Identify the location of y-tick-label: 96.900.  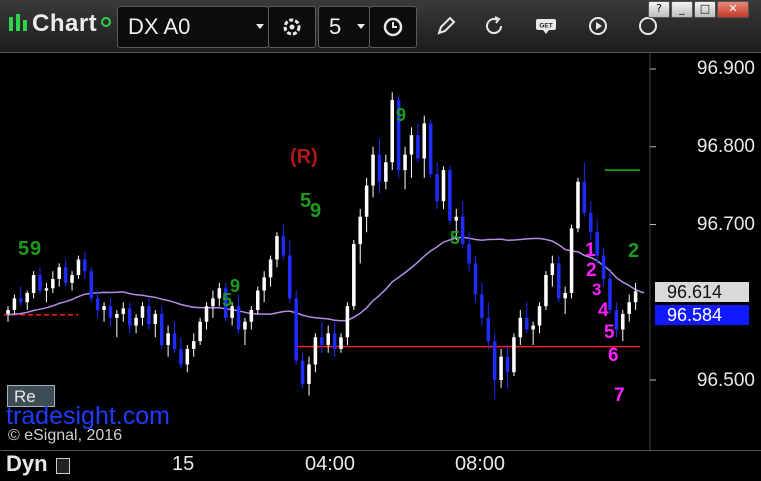
(725, 68).